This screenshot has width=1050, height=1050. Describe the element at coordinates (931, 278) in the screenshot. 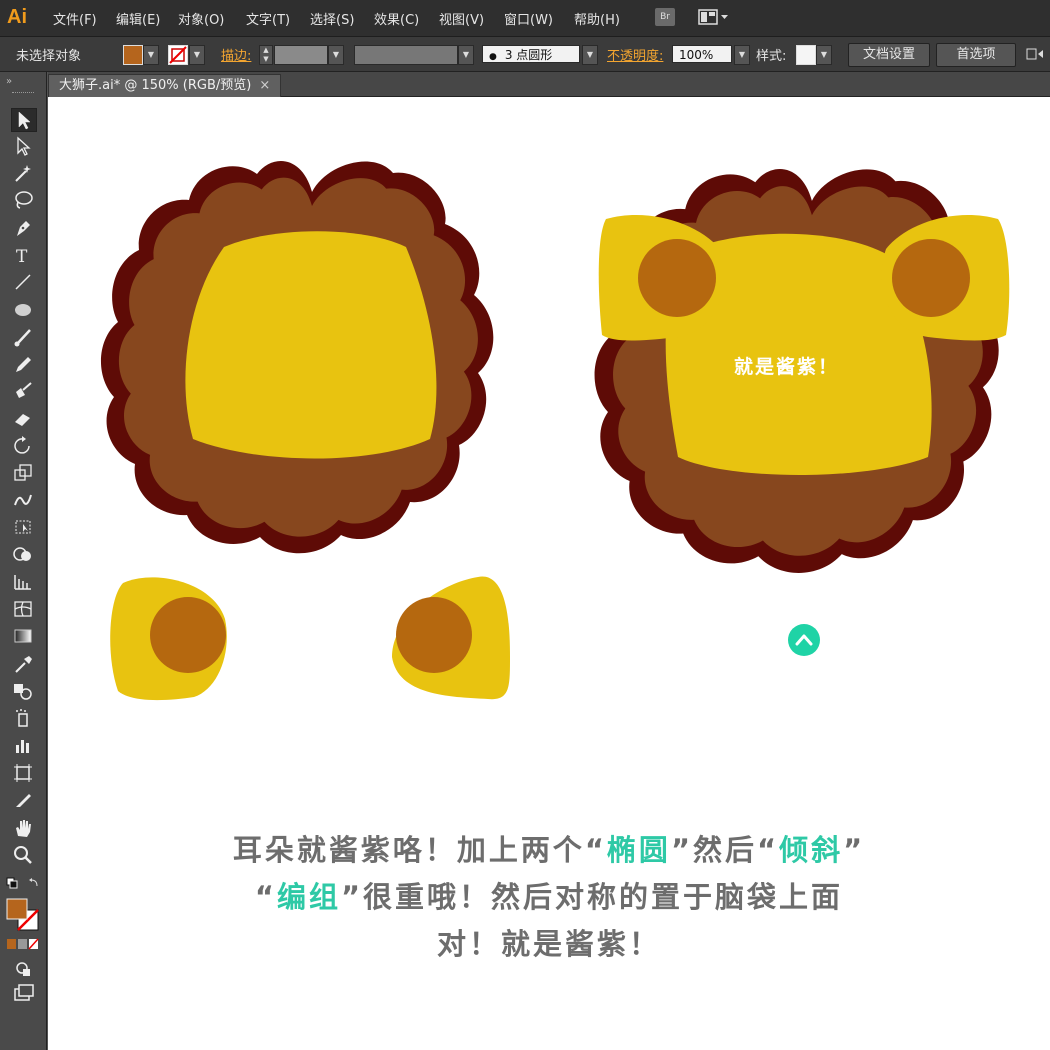

I see `right-head-right-ear-inner` at that location.